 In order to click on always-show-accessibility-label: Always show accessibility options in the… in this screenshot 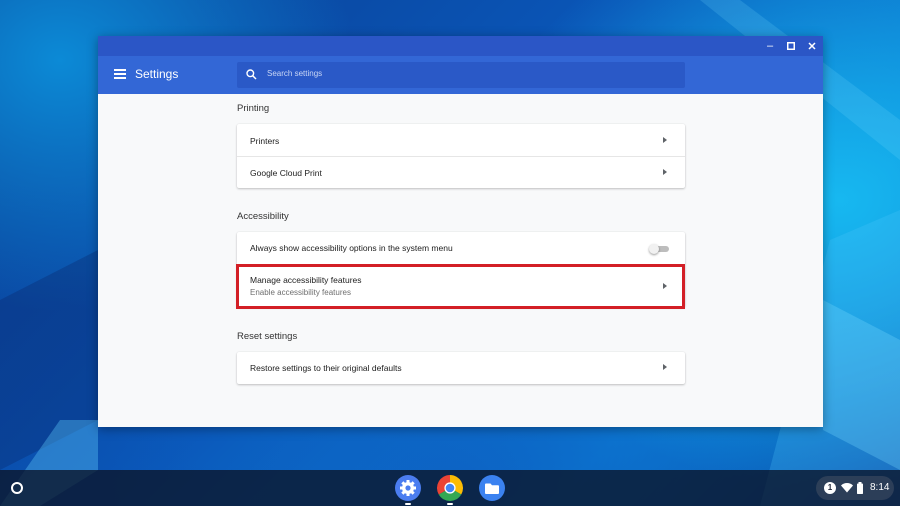, I will do `click(351, 248)`.